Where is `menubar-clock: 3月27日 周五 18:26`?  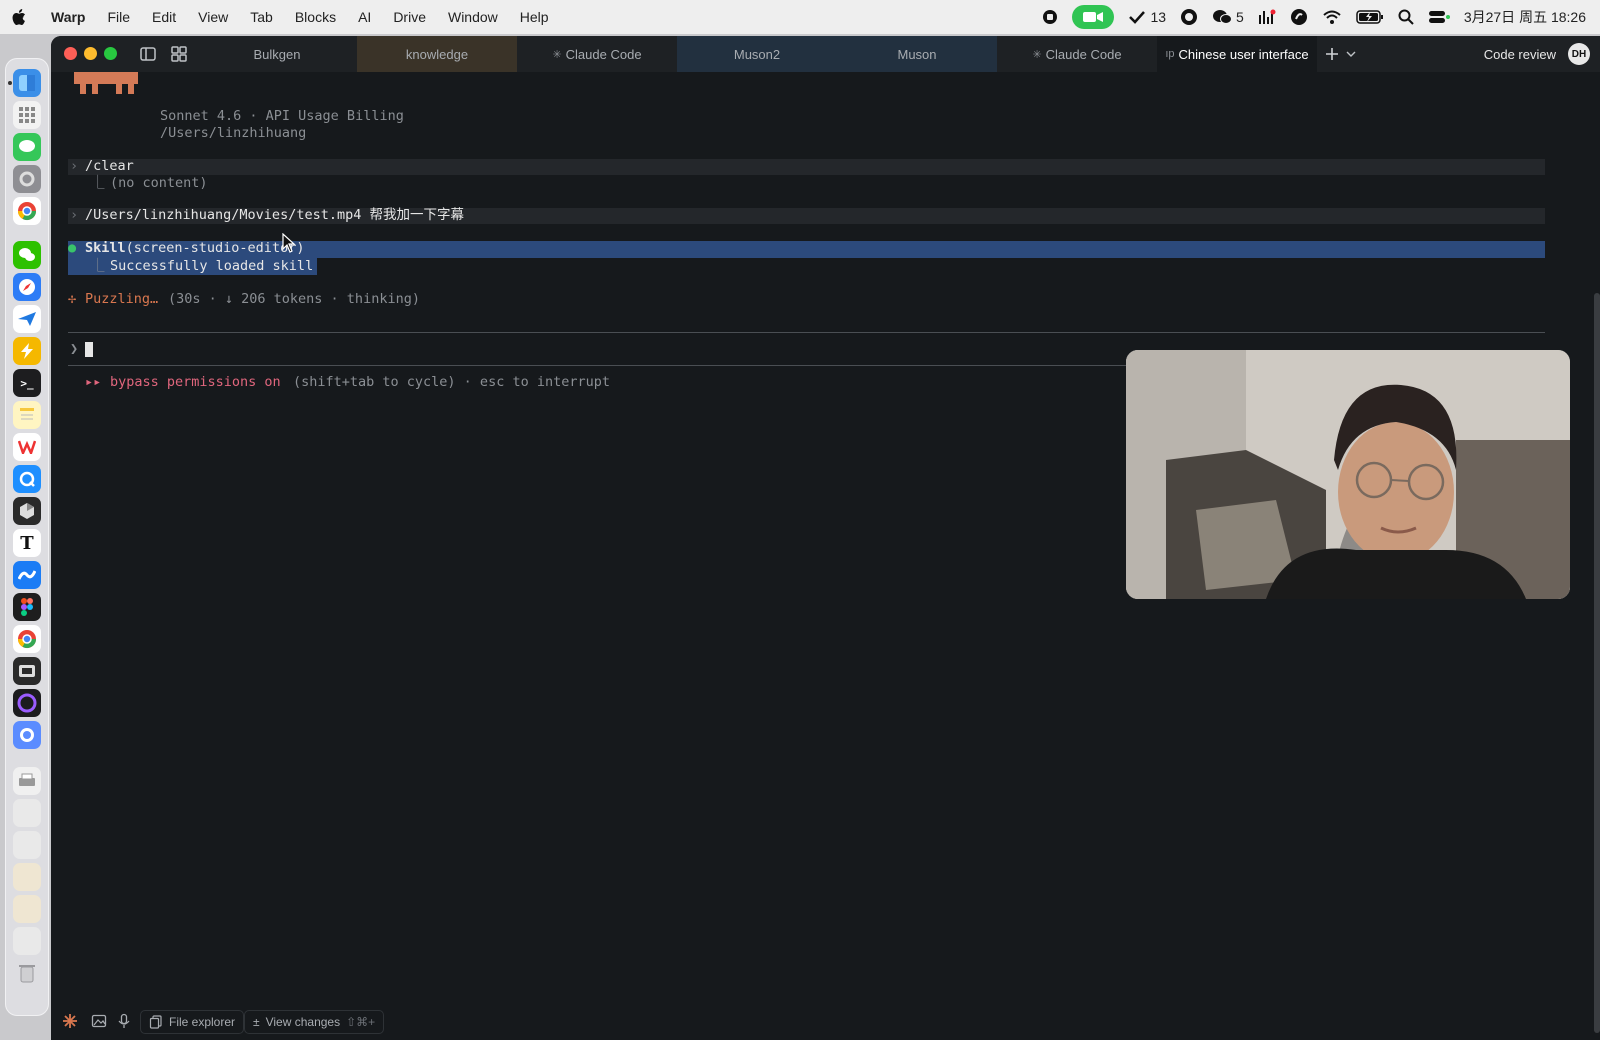 menubar-clock: 3月27日 周五 18:26 is located at coordinates (1525, 17).